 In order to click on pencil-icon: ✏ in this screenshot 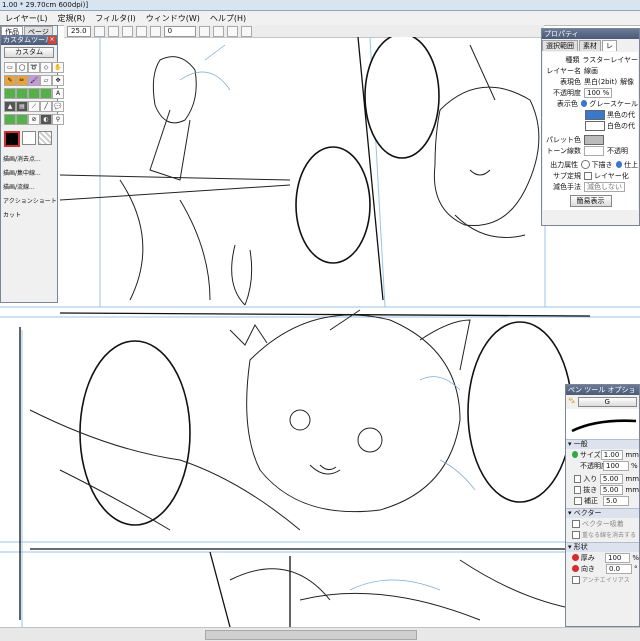, I will do `click(22, 80)`.